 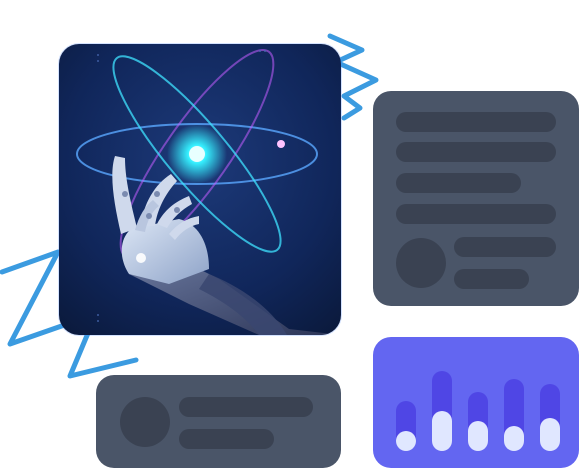 What do you see at coordinates (281, 144) in the screenshot?
I see `orbit-electron` at bounding box center [281, 144].